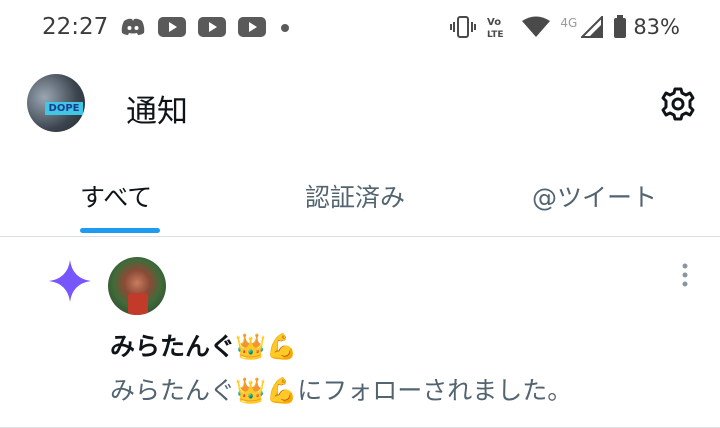 This screenshot has height=428, width=720. I want to click on more-vertical-icon, so click(685, 275).